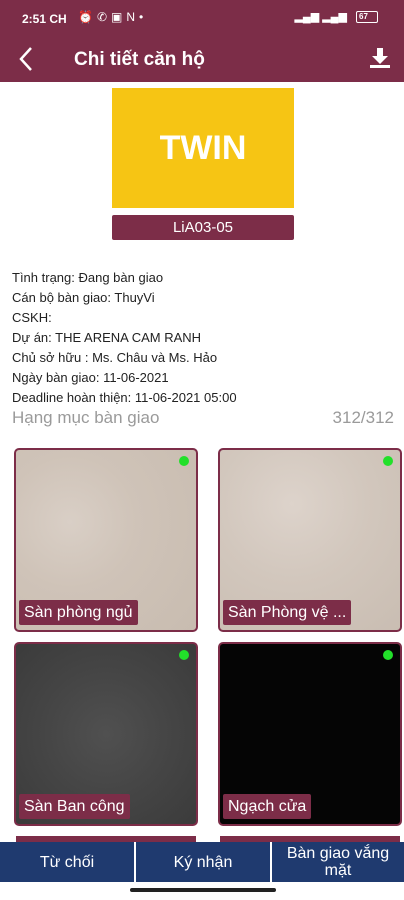 The image size is (404, 900). Describe the element at coordinates (203, 227) in the screenshot. I see `unit-code-badge: LiA03-05` at that location.